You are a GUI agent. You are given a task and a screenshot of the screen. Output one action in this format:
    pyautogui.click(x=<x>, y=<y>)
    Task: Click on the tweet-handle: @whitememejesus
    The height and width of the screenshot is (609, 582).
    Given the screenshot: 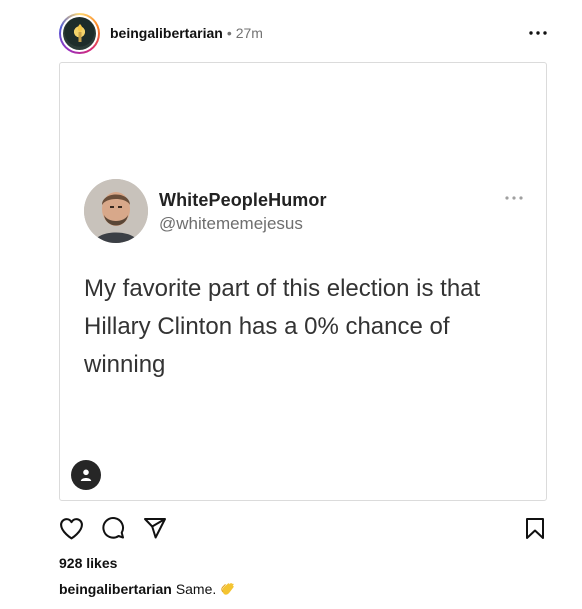 What is the action you would take?
    pyautogui.click(x=231, y=223)
    